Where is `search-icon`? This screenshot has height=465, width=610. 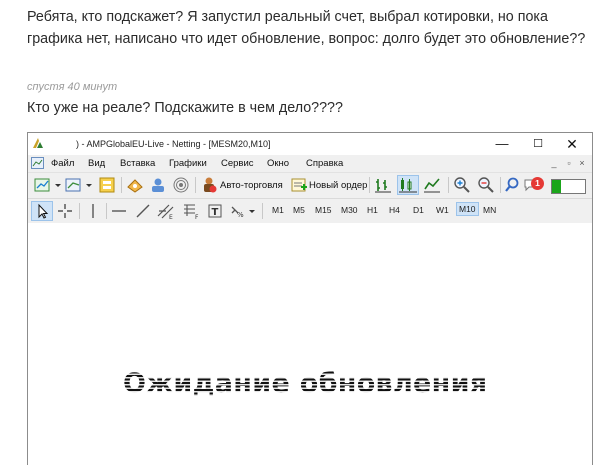 search-icon is located at coordinates (512, 185).